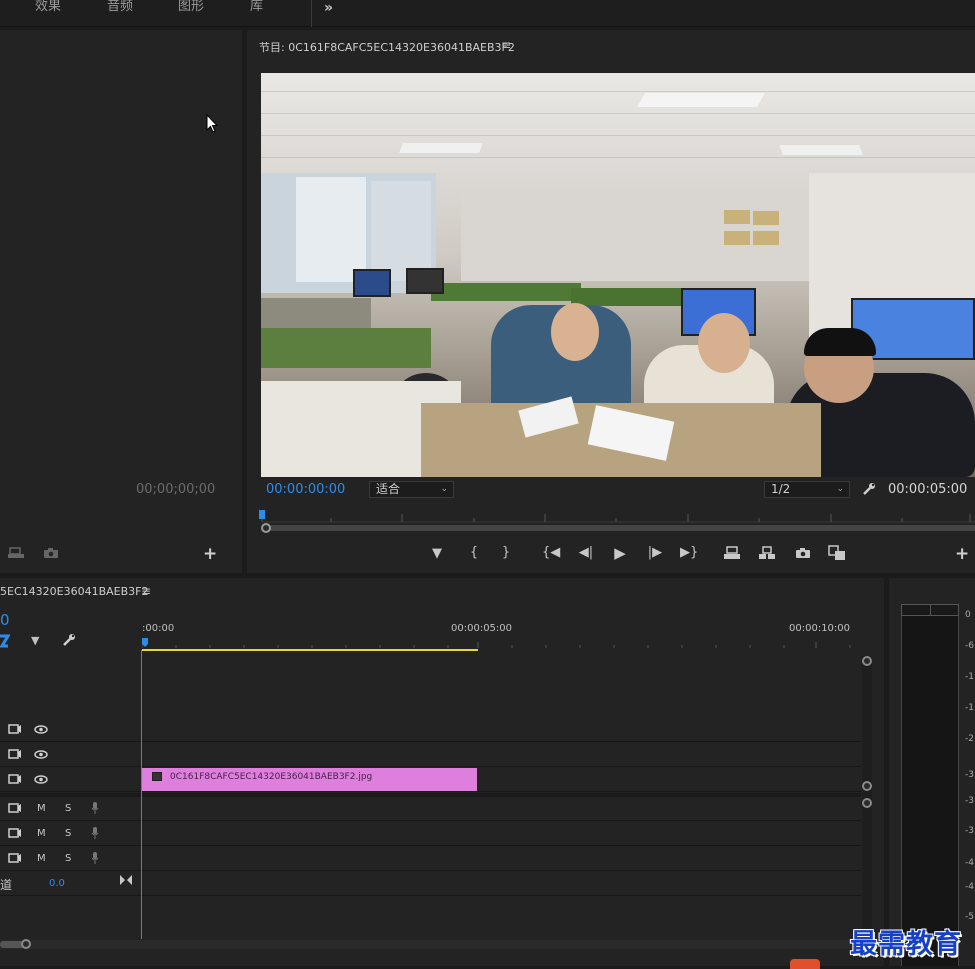  I want to click on program-duration-timecode: 00:00:05:00, so click(928, 489).